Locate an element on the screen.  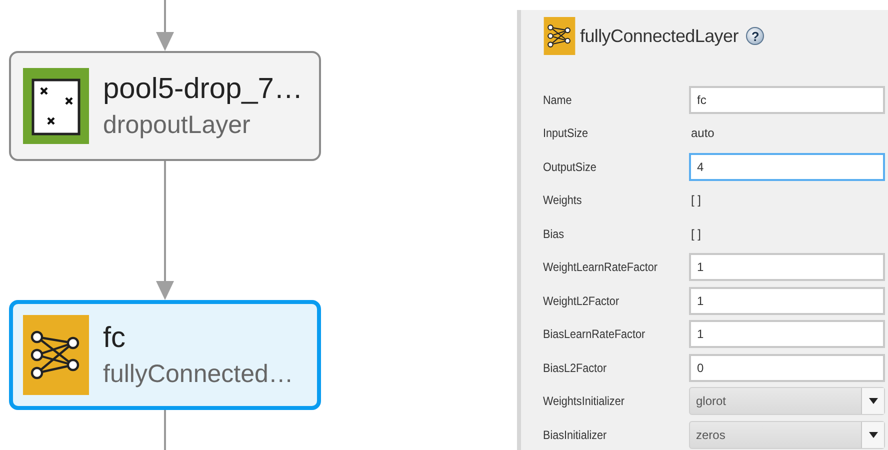
property-dropdown: glorot is located at coordinates (787, 401).